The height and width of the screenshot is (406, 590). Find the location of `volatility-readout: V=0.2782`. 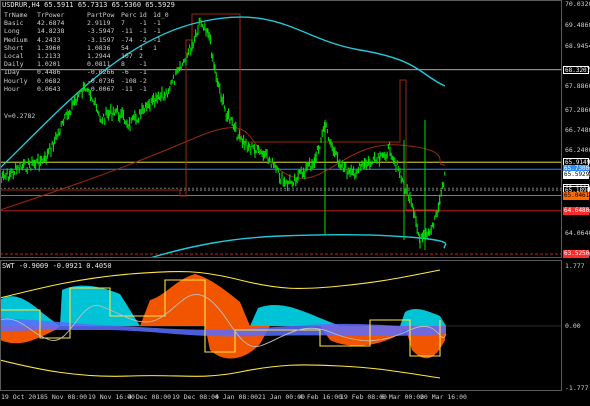

volatility-readout: V=0.2782 is located at coordinates (20, 116).